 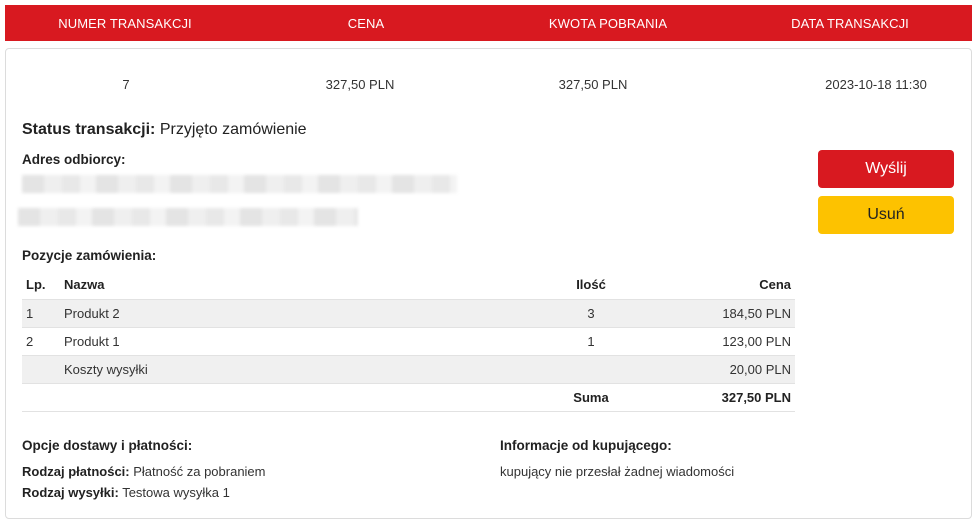 I want to click on transaction-number: 7, so click(x=126, y=84).